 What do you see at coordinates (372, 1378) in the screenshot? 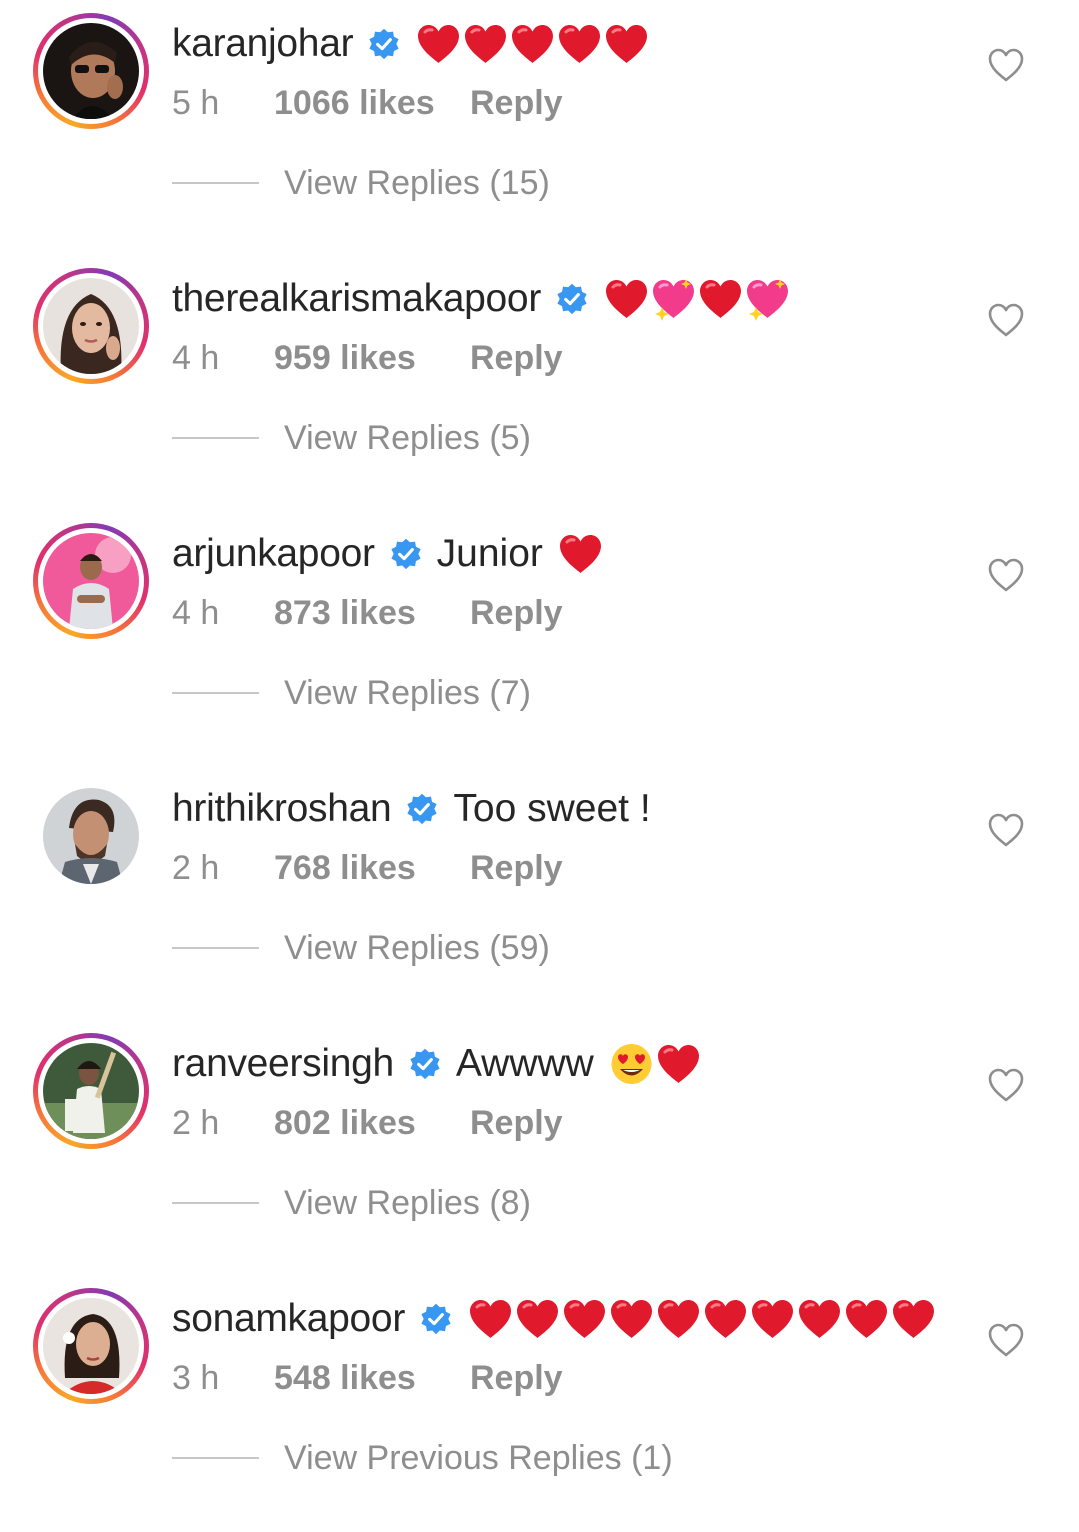
I see `likes-count: 548 likes` at bounding box center [372, 1378].